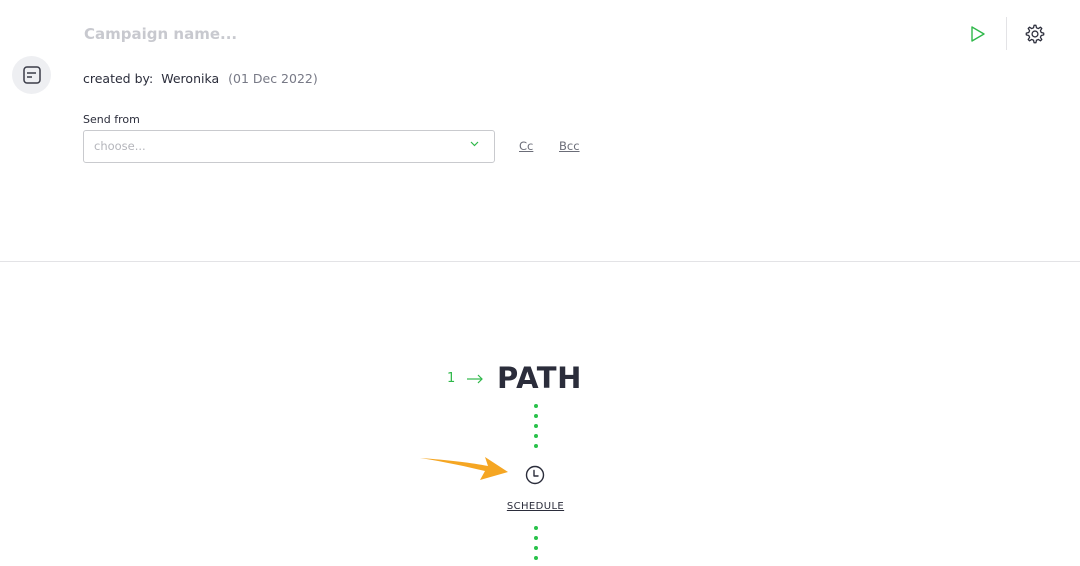 The image size is (1080, 566). I want to click on step-number: 1, so click(451, 378).